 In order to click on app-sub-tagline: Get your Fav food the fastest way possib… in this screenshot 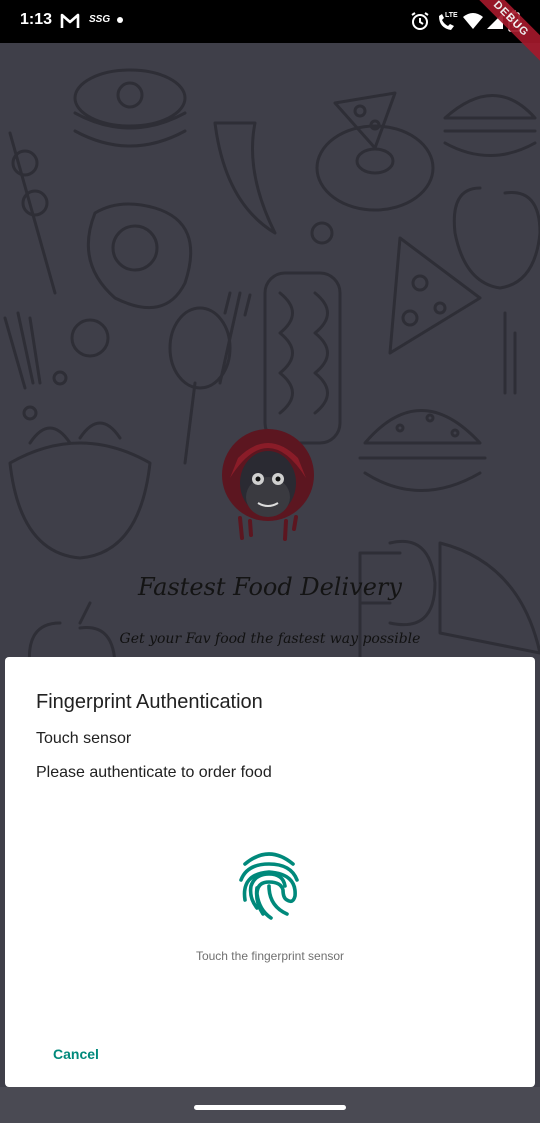, I will do `click(270, 639)`.